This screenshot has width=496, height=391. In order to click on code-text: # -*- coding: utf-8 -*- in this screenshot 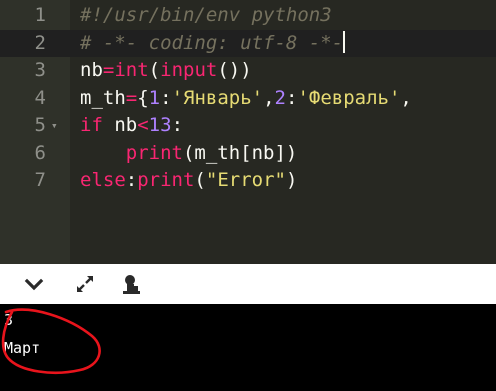, I will do `click(213, 43)`.